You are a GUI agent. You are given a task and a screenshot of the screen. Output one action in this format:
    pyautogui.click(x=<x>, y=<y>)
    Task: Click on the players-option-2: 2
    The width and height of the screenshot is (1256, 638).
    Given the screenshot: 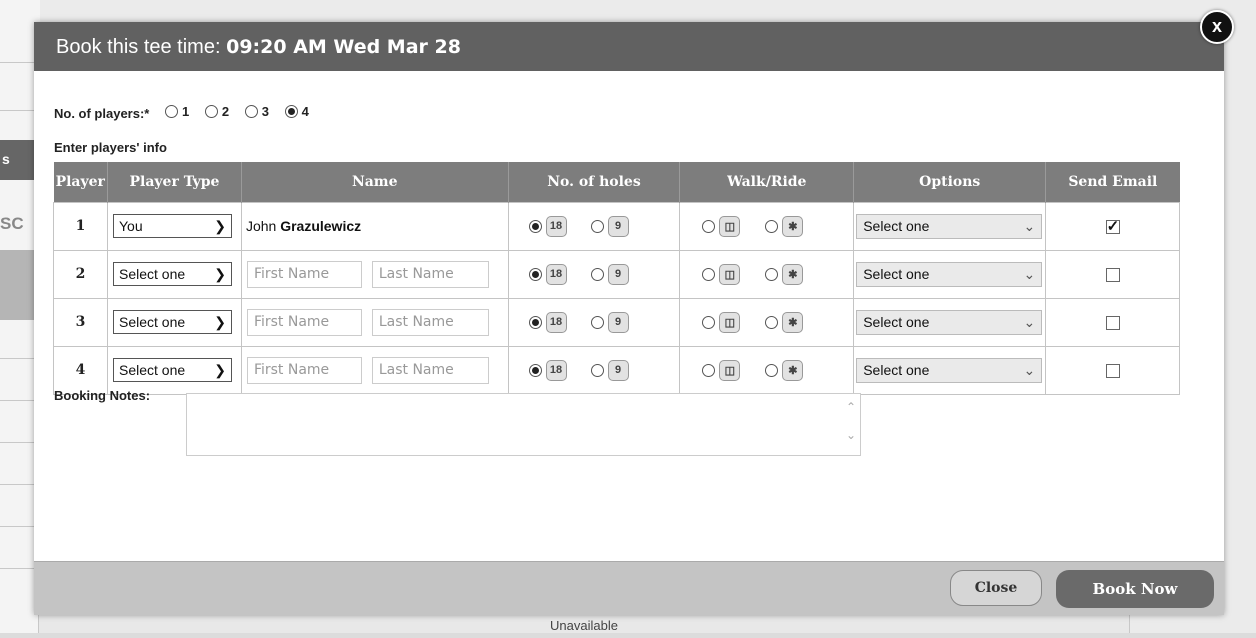 What is the action you would take?
    pyautogui.click(x=217, y=111)
    